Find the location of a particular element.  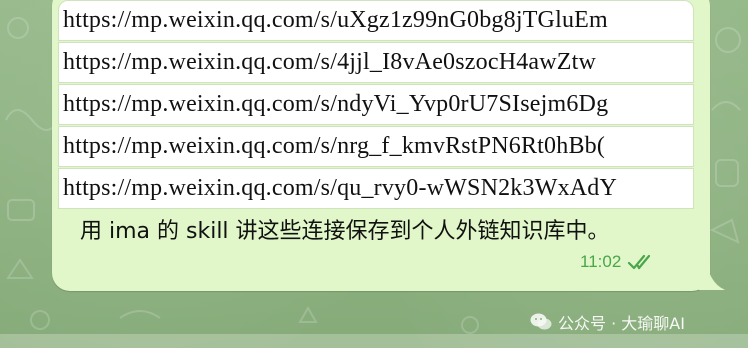

message-time: 11:02 is located at coordinates (601, 261).